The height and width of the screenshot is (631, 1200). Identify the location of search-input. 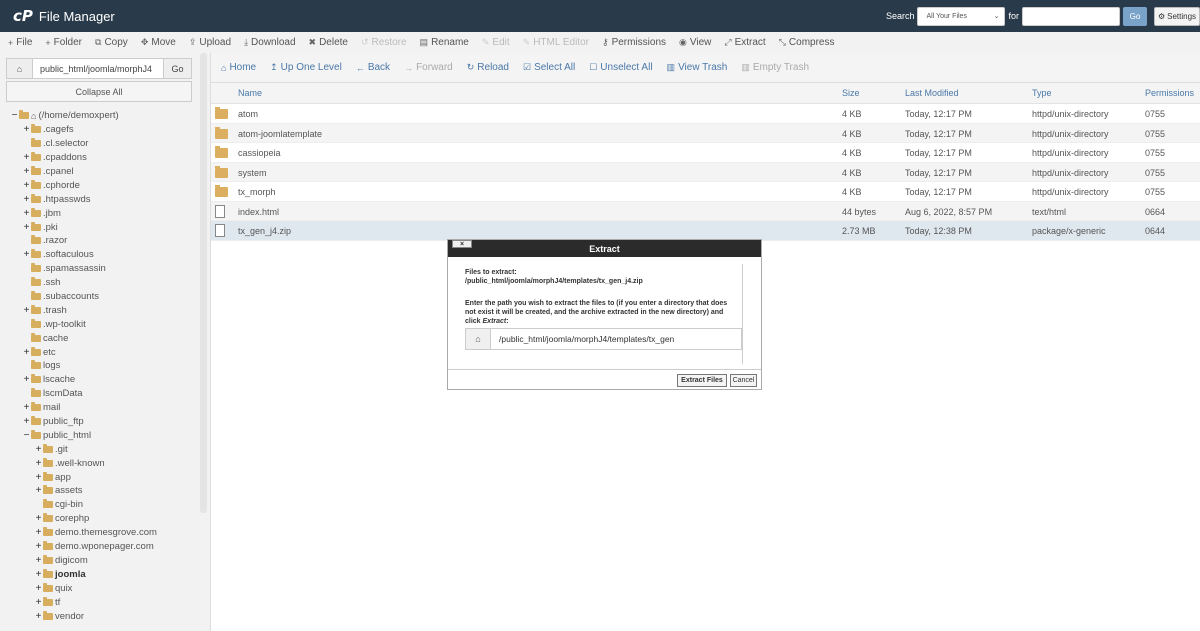
(1071, 16).